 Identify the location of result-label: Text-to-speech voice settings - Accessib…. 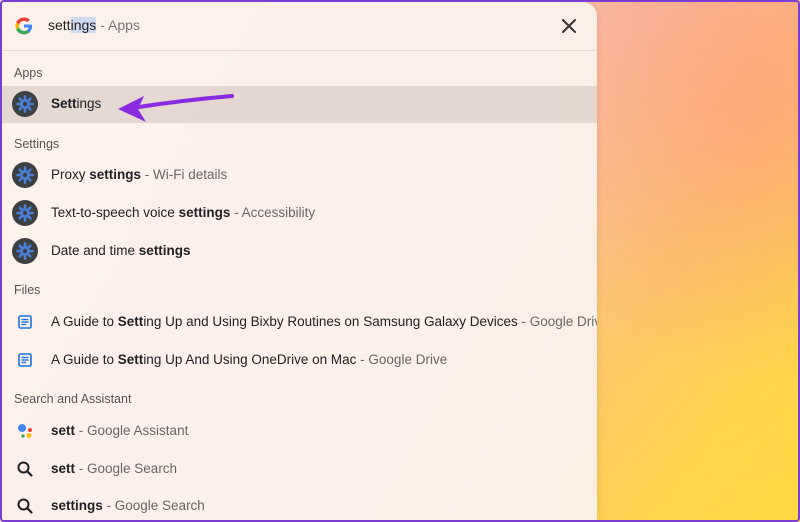
(183, 212).